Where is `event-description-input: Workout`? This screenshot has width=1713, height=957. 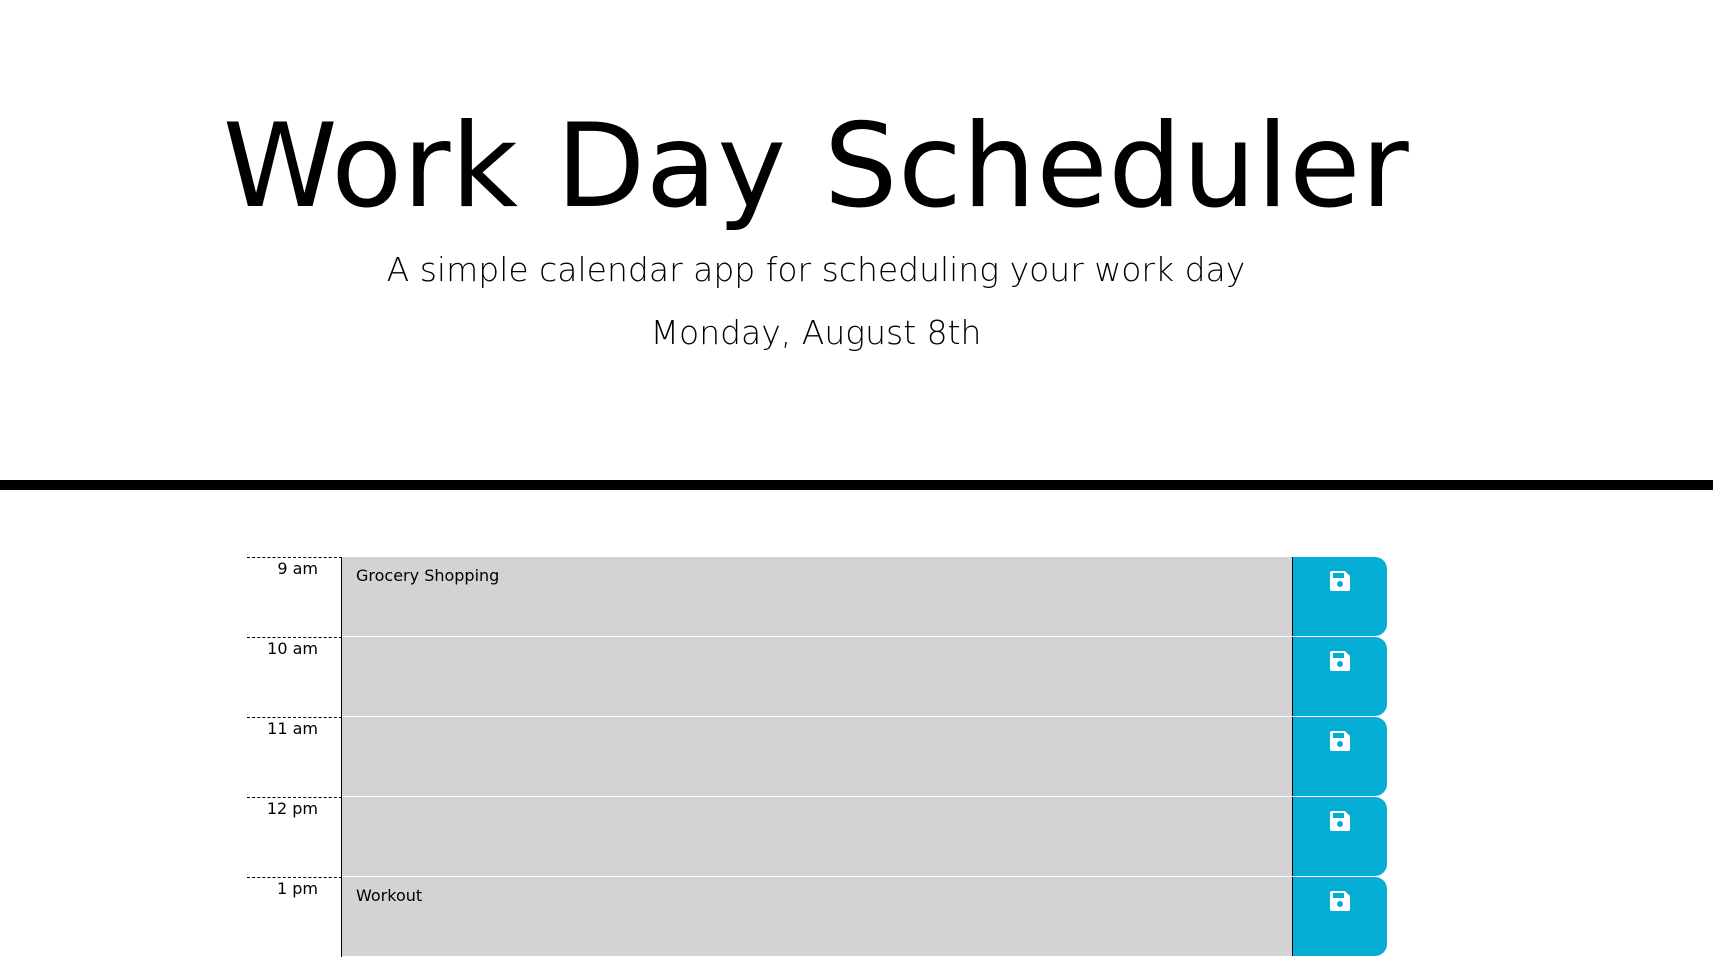
event-description-input: Workout is located at coordinates (817, 917).